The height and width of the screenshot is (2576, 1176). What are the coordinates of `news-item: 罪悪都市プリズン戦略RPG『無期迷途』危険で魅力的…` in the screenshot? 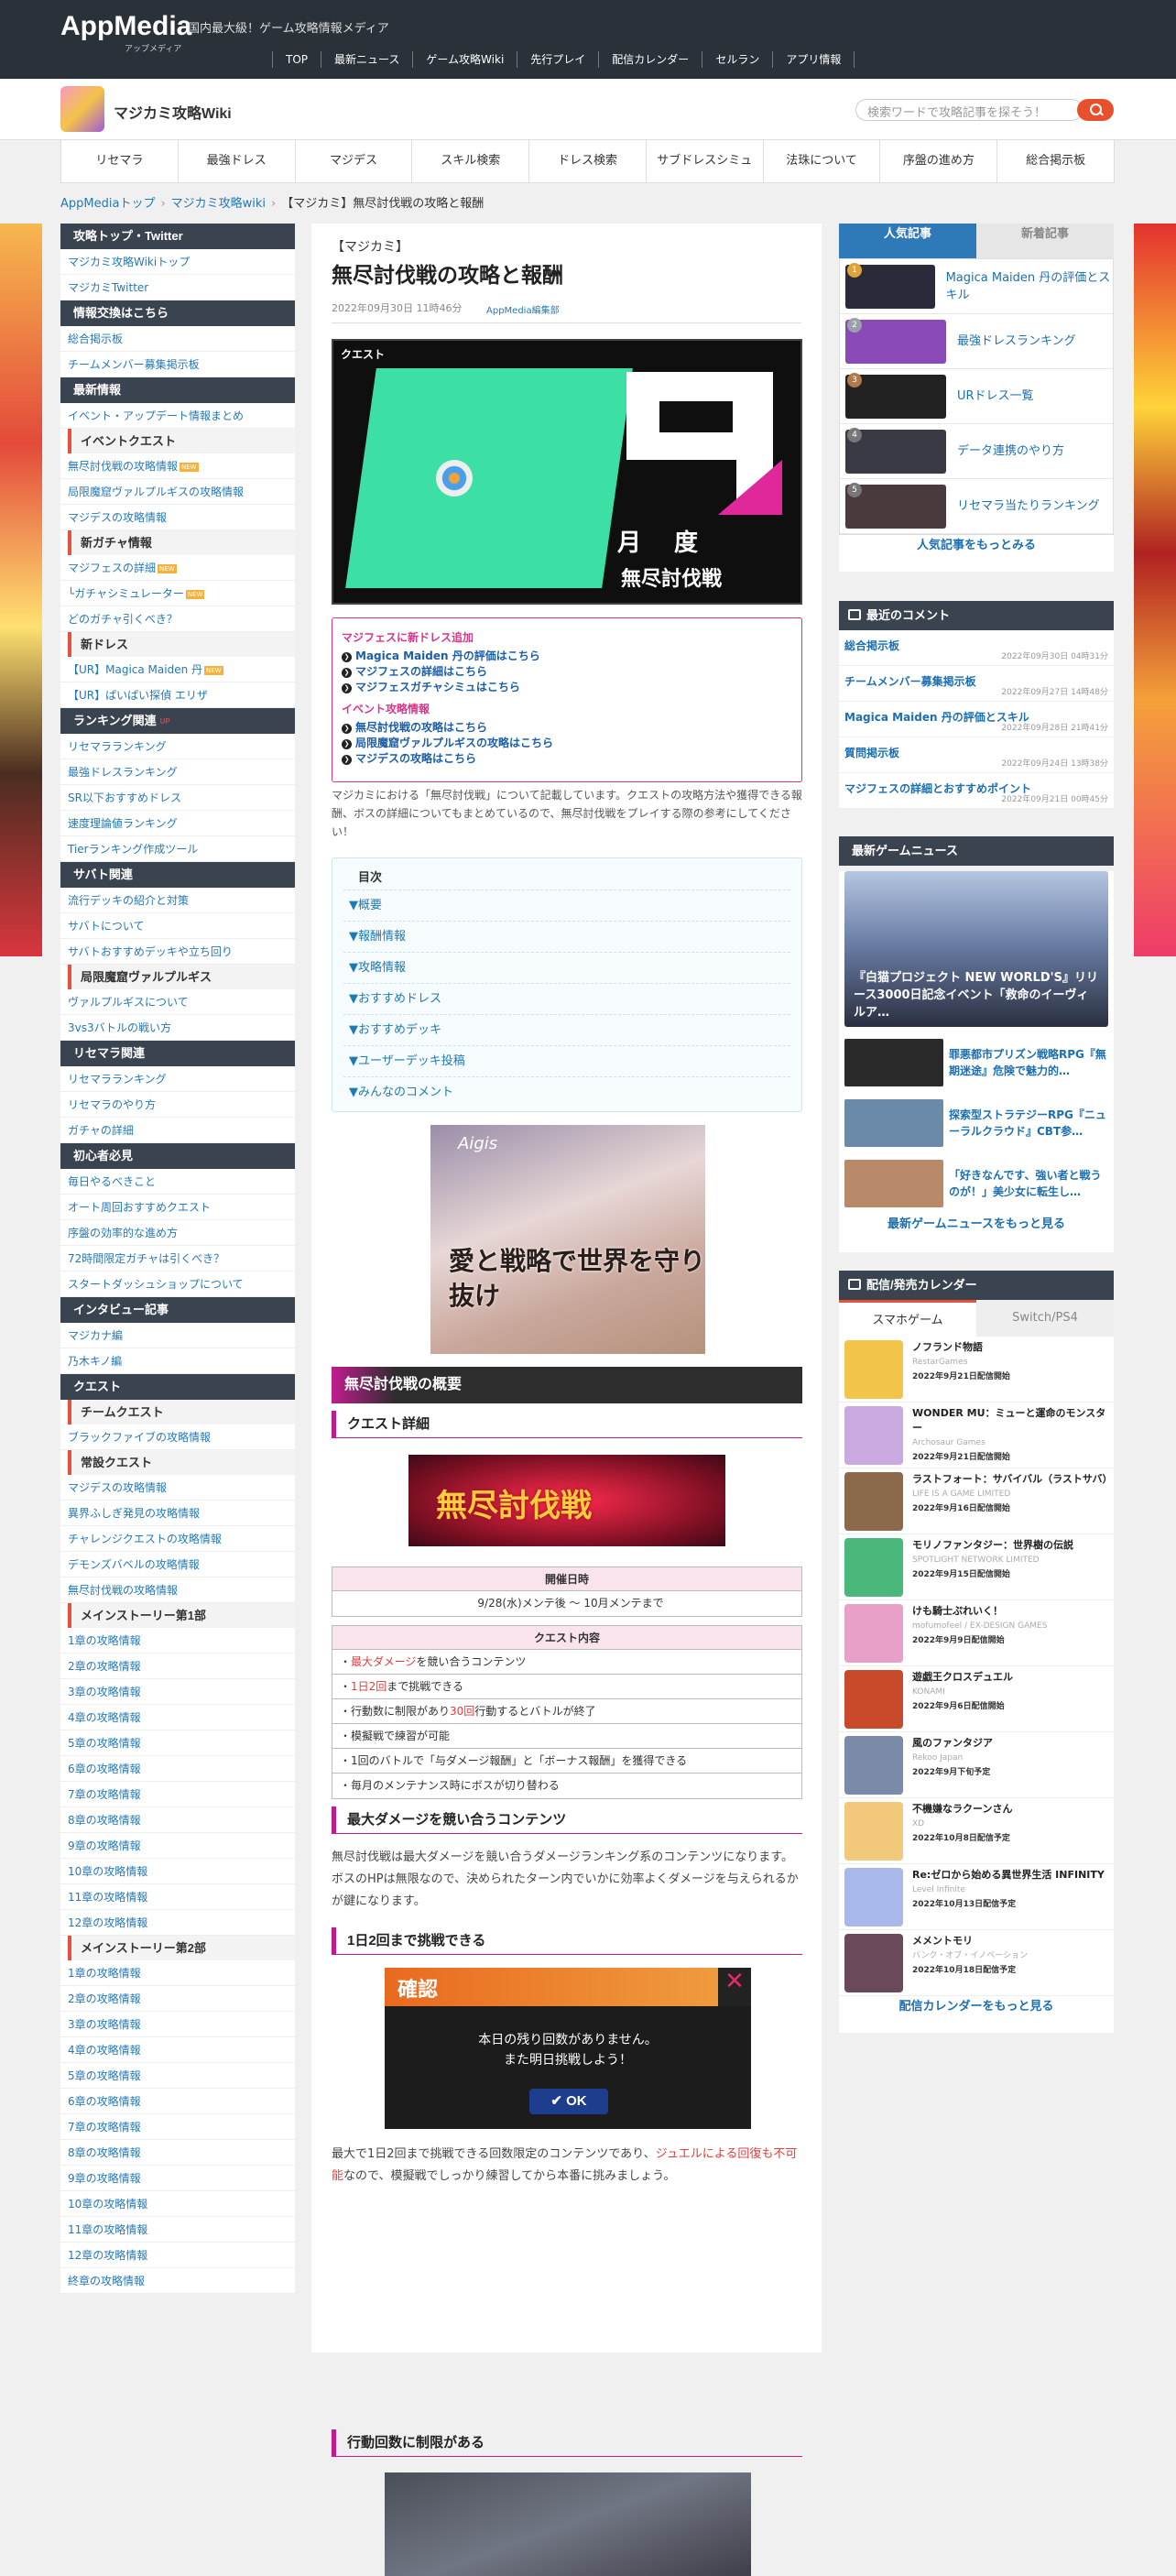 It's located at (976, 1063).